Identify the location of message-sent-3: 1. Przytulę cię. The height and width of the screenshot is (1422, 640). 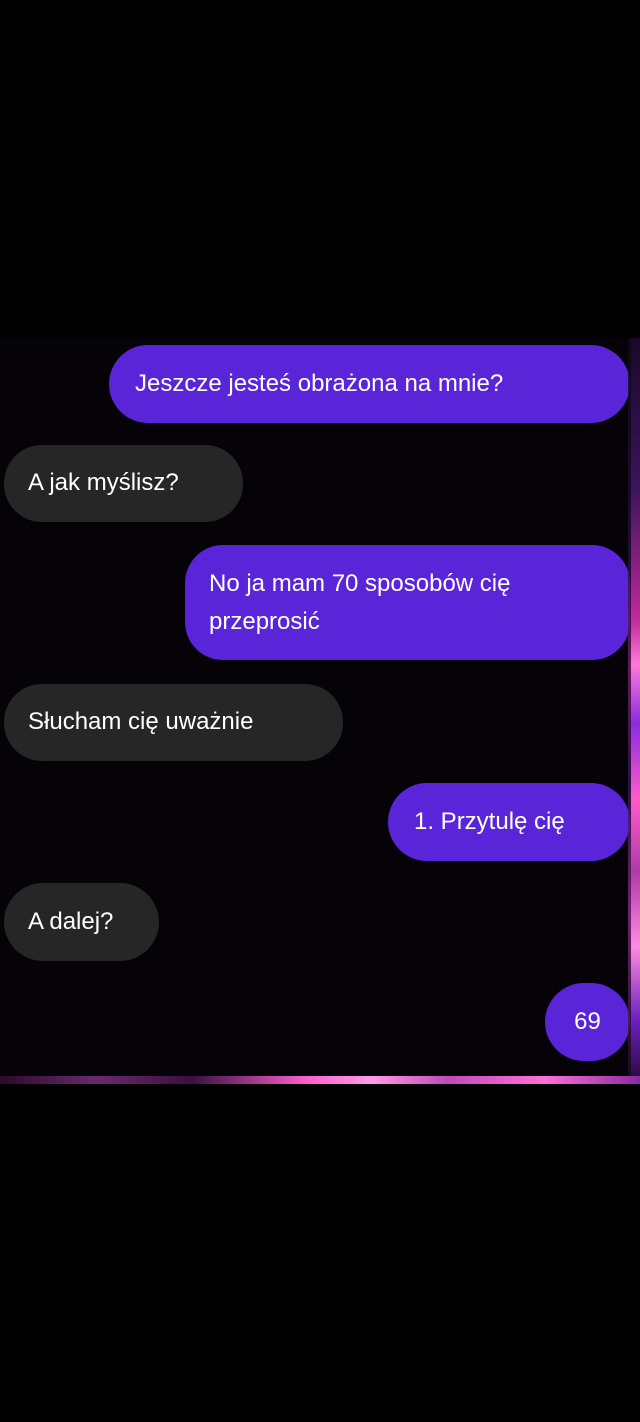
(509, 822).